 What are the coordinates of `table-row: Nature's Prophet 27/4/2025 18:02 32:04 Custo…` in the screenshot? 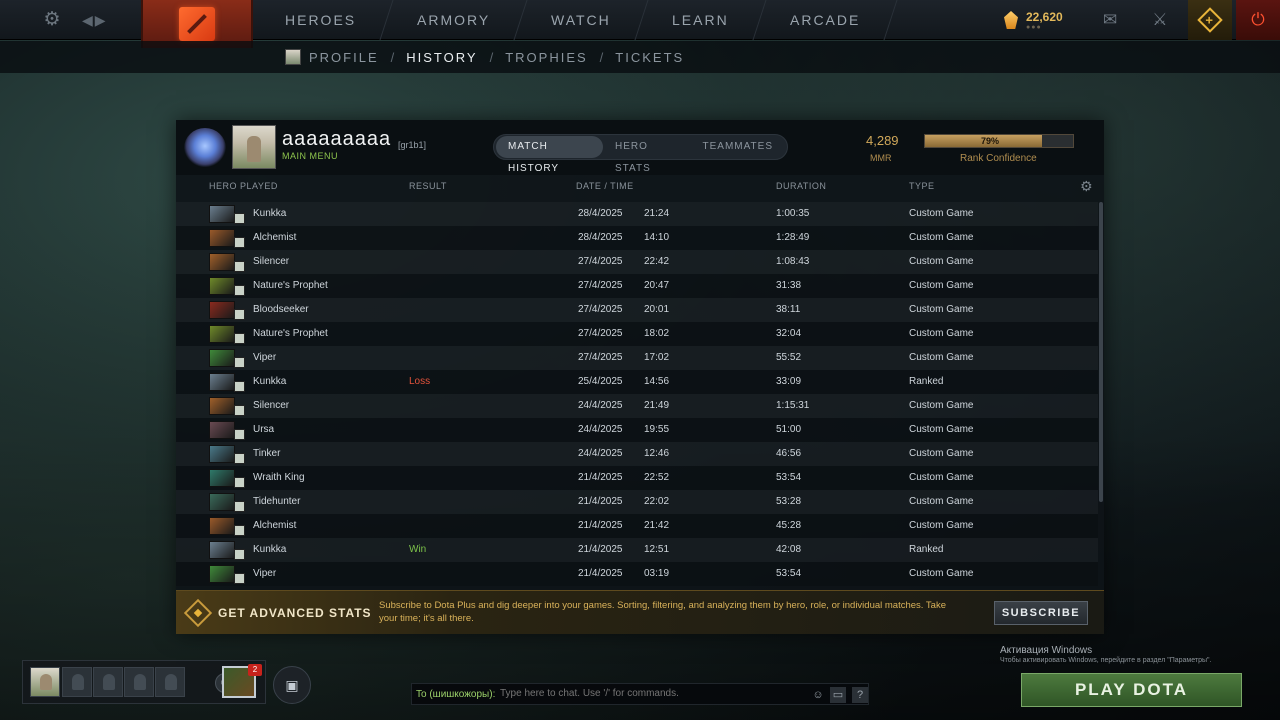 It's located at (637, 334).